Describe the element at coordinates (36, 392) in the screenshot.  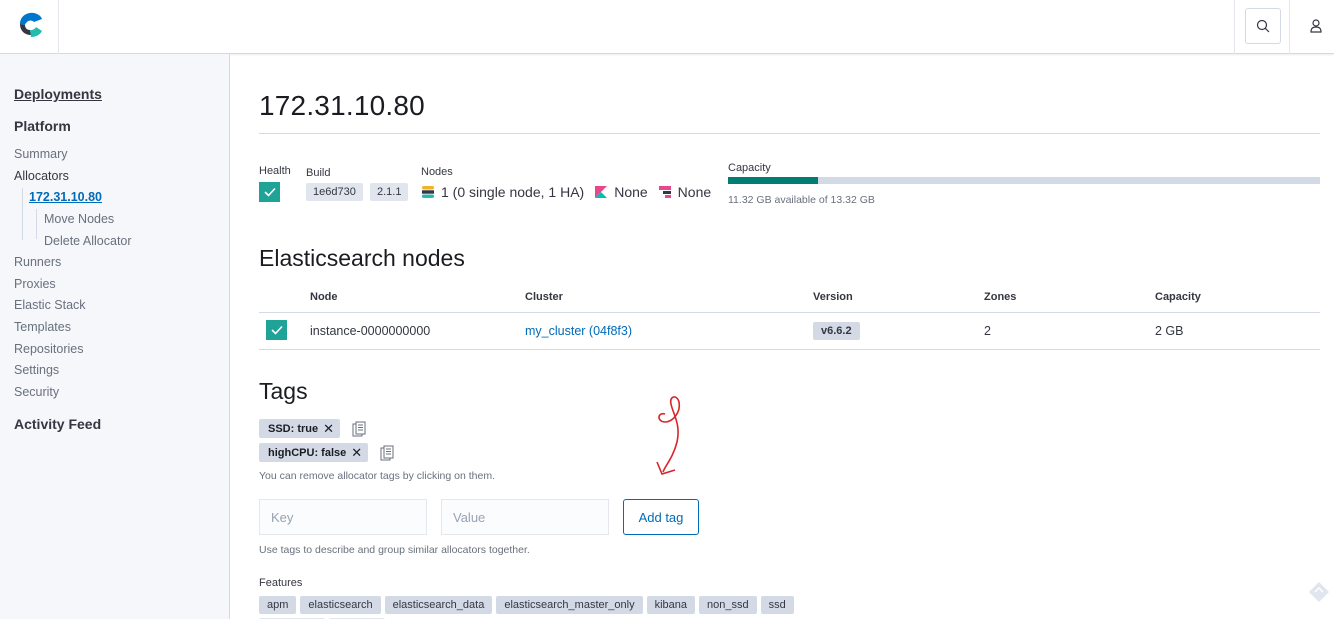
I see `sidebar-item-security: Security` at that location.